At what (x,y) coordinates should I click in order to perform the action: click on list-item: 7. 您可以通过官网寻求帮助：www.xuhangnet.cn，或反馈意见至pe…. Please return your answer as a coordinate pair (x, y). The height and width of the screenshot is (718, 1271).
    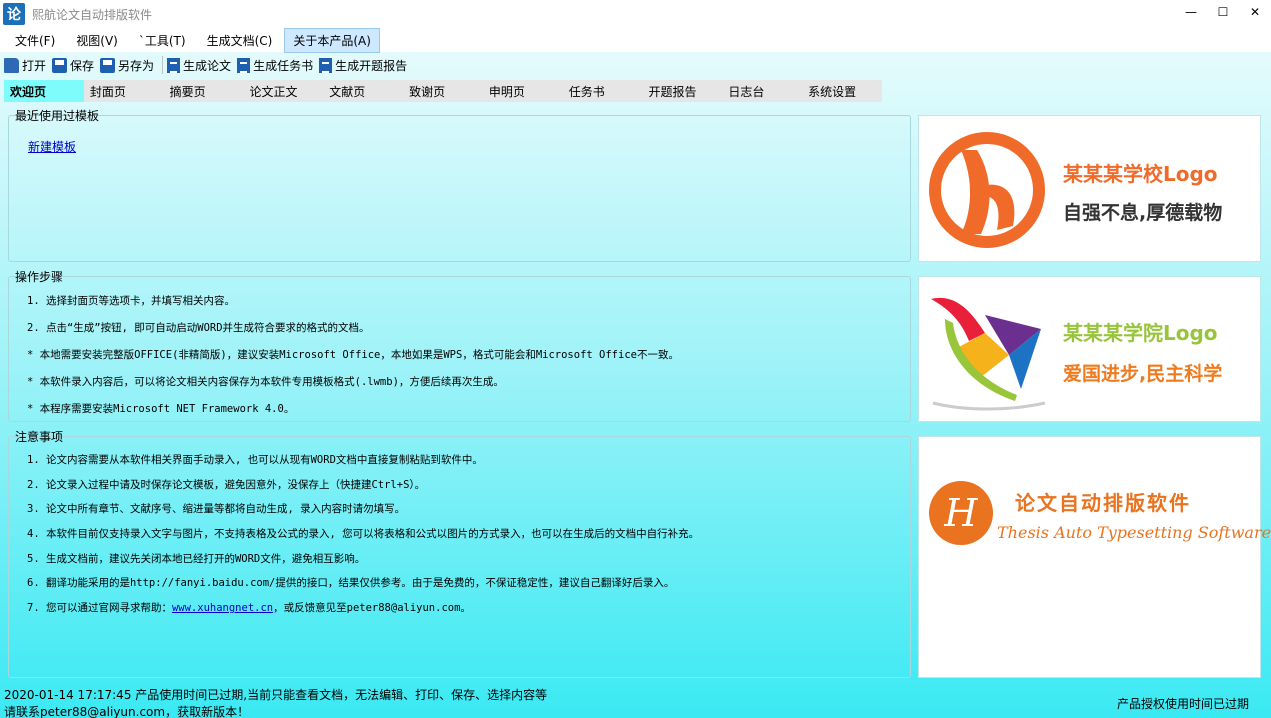
    Looking at the image, I should click on (363, 612).